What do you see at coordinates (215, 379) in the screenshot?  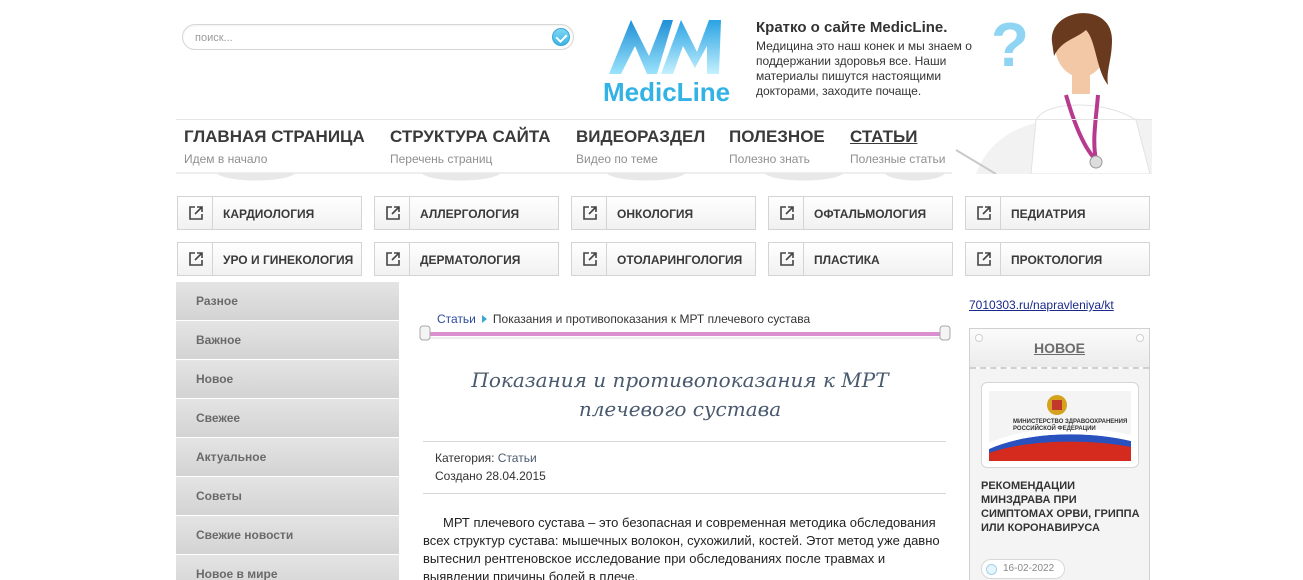 I see `sidebar-item-label: Новое` at bounding box center [215, 379].